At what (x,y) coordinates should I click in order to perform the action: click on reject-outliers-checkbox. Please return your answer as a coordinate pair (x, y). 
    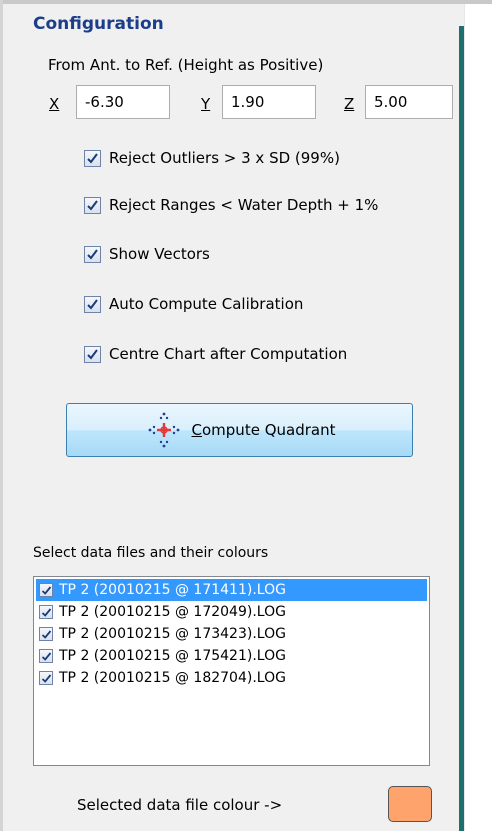
    Looking at the image, I should click on (92, 158).